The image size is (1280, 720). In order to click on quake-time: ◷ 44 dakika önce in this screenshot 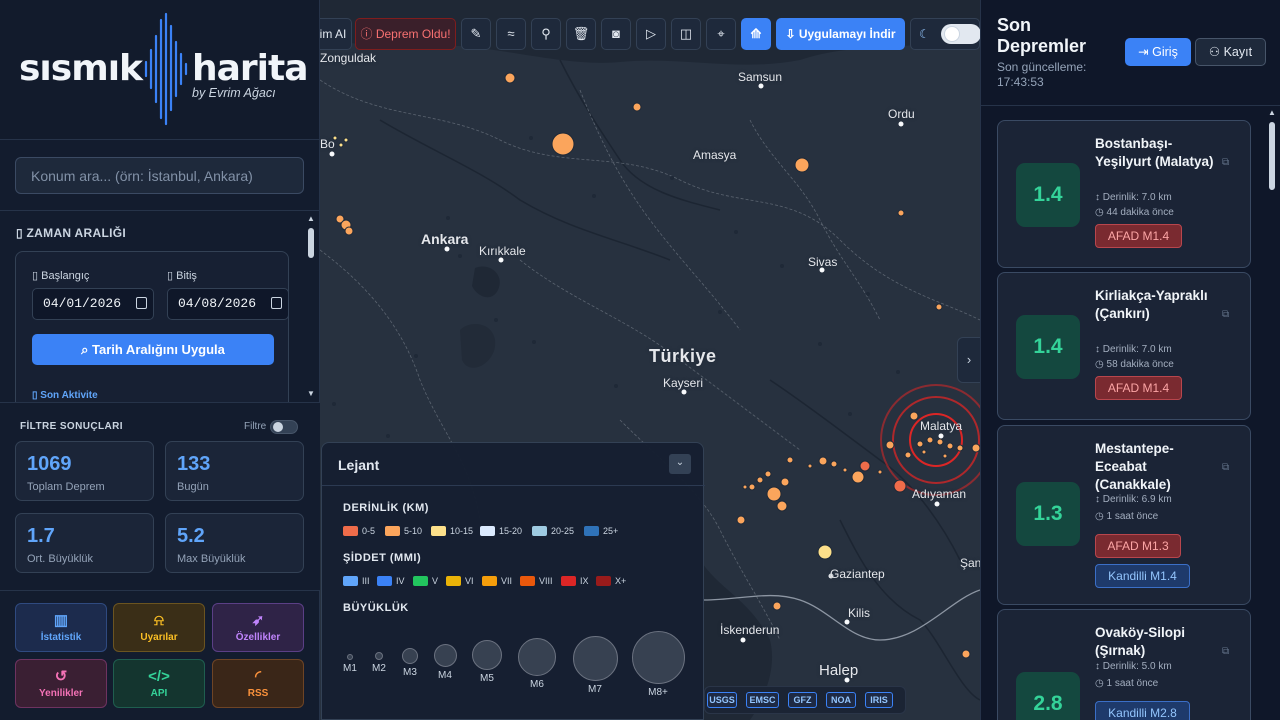, I will do `click(1134, 212)`.